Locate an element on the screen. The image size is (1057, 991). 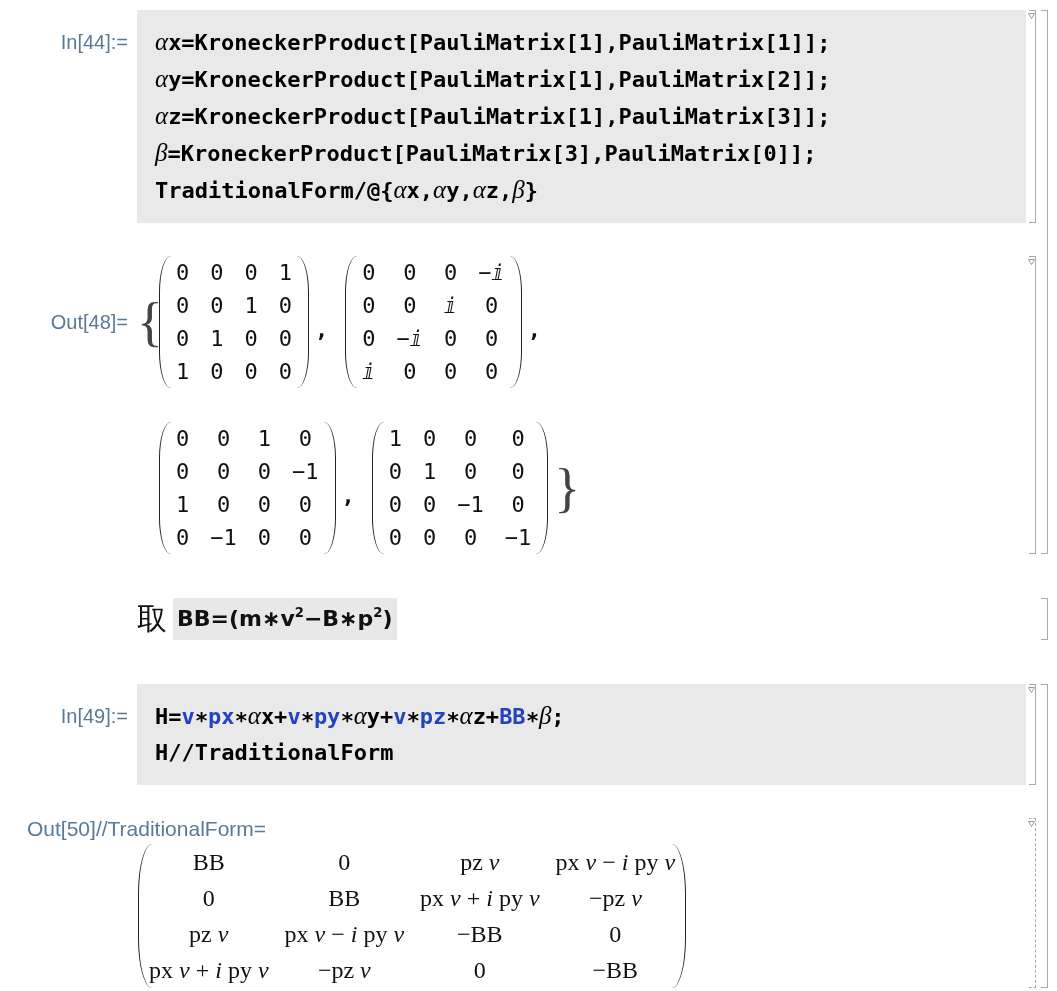
code-line: H//TraditionalForm is located at coordinates (274, 753).